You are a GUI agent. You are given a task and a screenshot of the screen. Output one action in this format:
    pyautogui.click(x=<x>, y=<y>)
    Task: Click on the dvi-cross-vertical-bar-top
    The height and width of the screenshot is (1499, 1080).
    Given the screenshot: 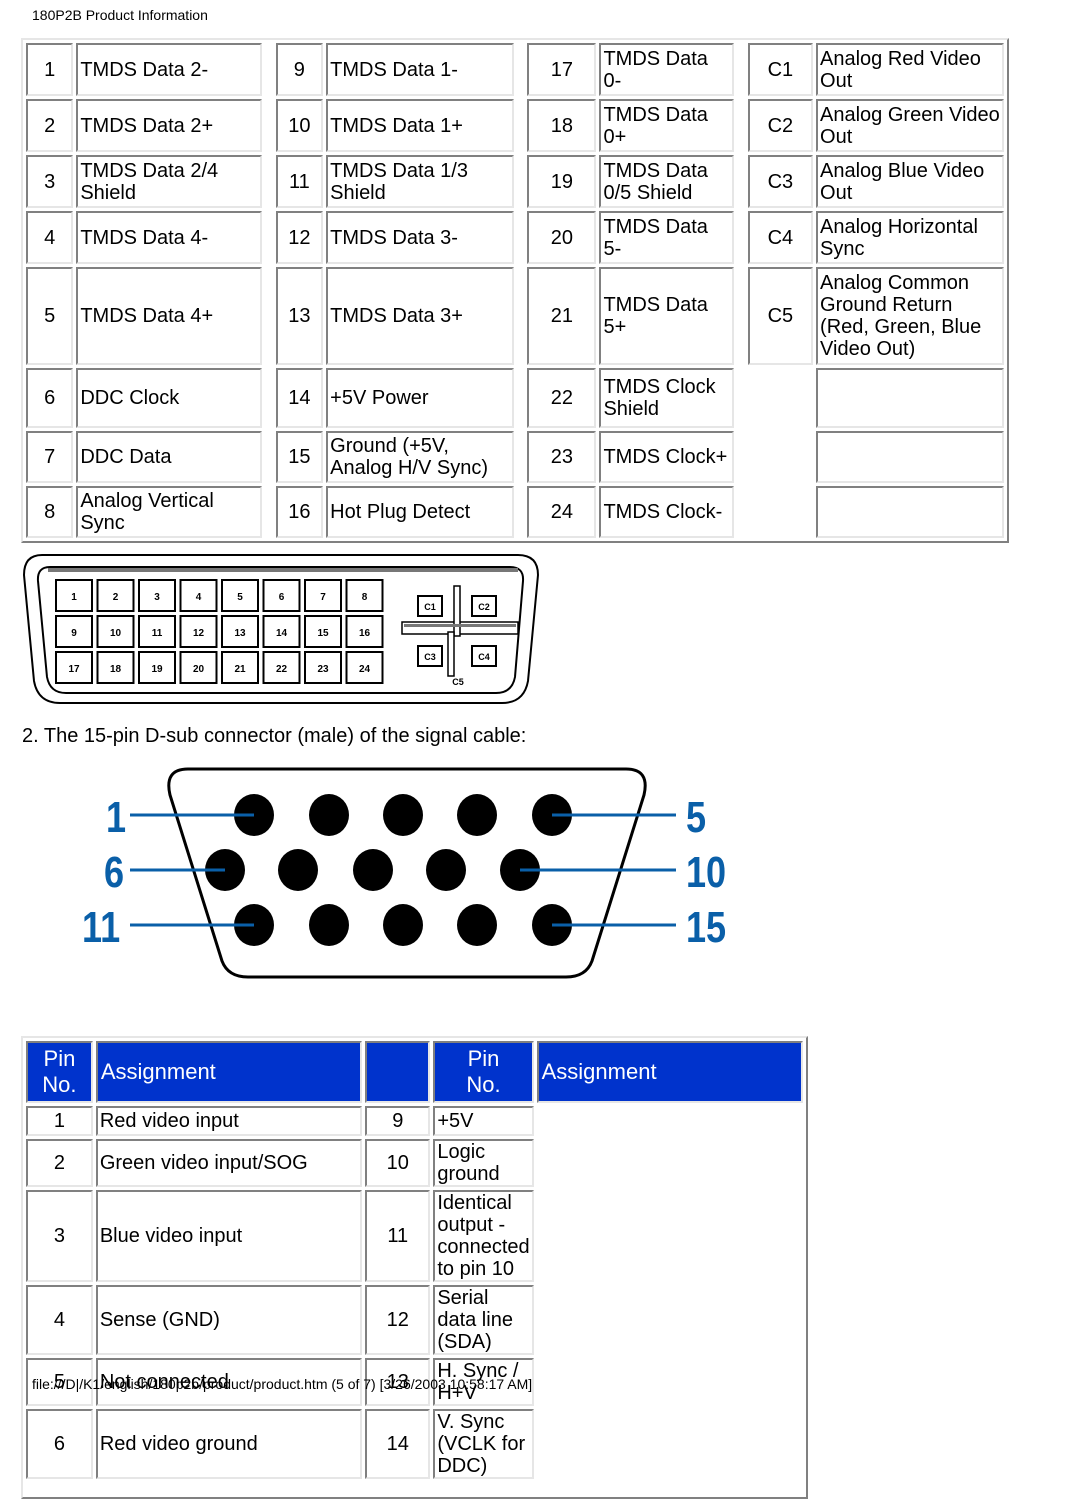 What is the action you would take?
    pyautogui.click(x=457, y=611)
    